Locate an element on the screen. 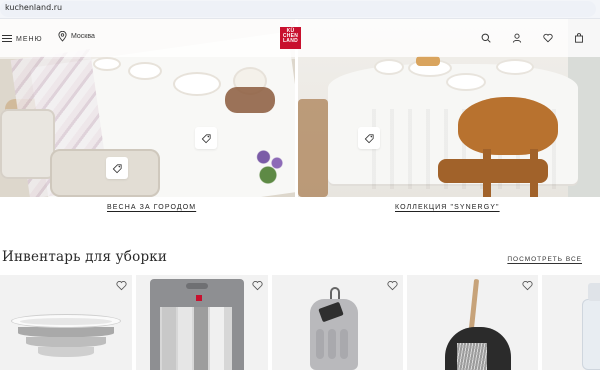 This screenshot has height=370, width=600. user-icon is located at coordinates (517, 38).